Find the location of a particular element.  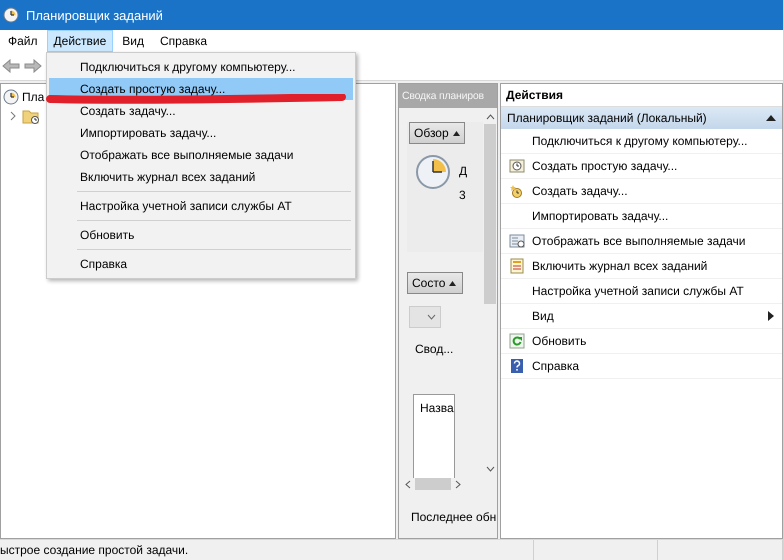

scroll-left-icon is located at coordinates (408, 484).